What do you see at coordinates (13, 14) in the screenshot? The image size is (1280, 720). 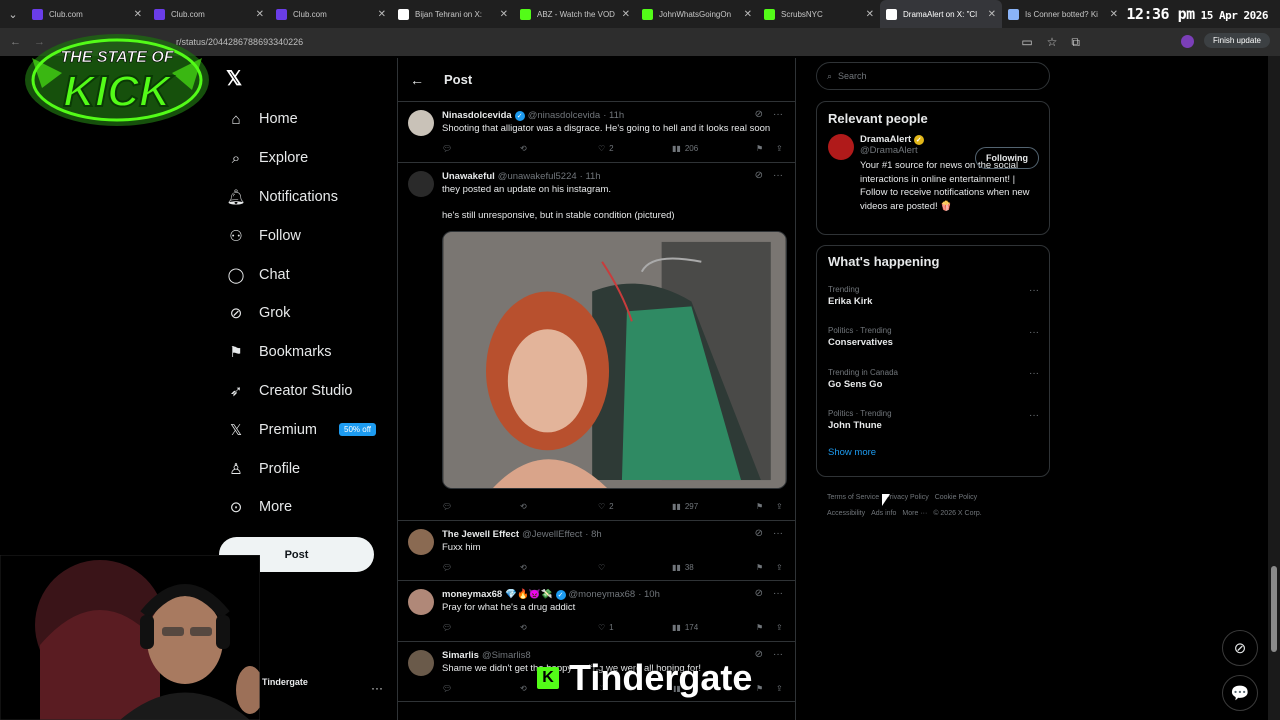 I see `tab-search-icon: ⌄` at bounding box center [13, 14].